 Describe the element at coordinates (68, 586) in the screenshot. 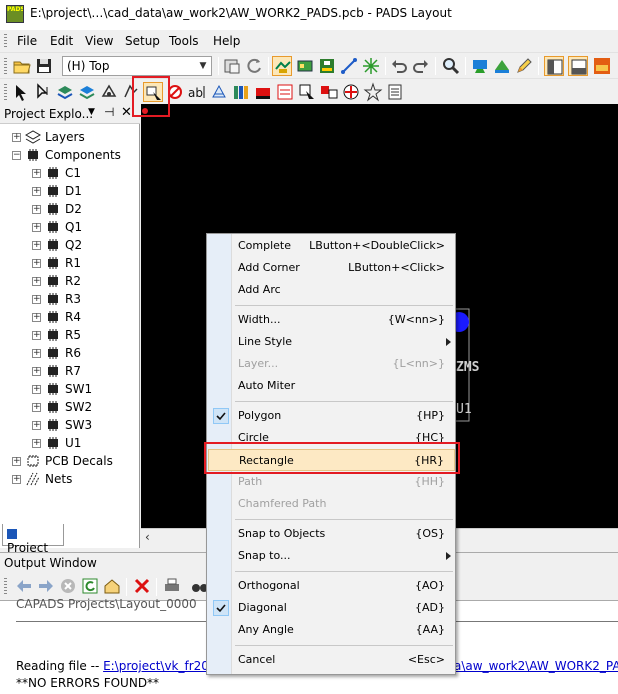

I see `stop-icon` at that location.